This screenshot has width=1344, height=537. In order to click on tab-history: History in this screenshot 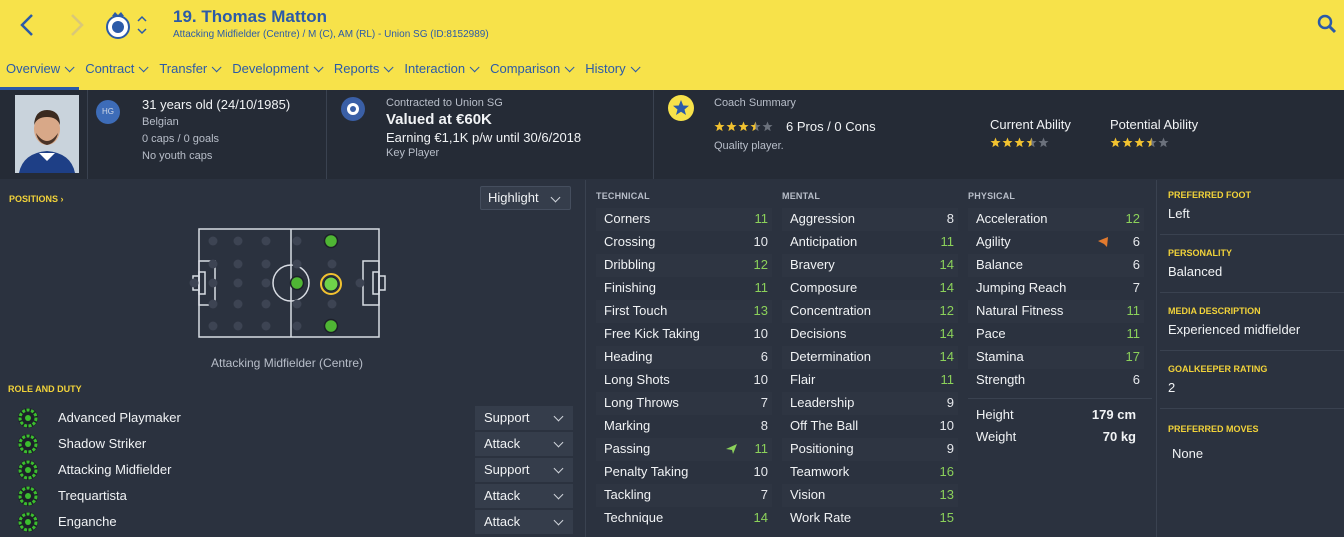, I will do `click(611, 73)`.